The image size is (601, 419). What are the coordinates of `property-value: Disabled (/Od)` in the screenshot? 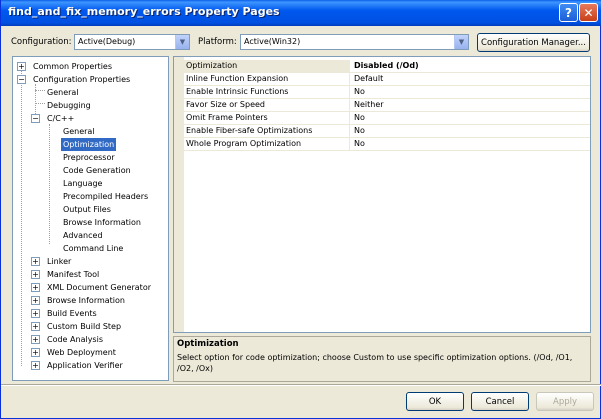 It's located at (386, 66).